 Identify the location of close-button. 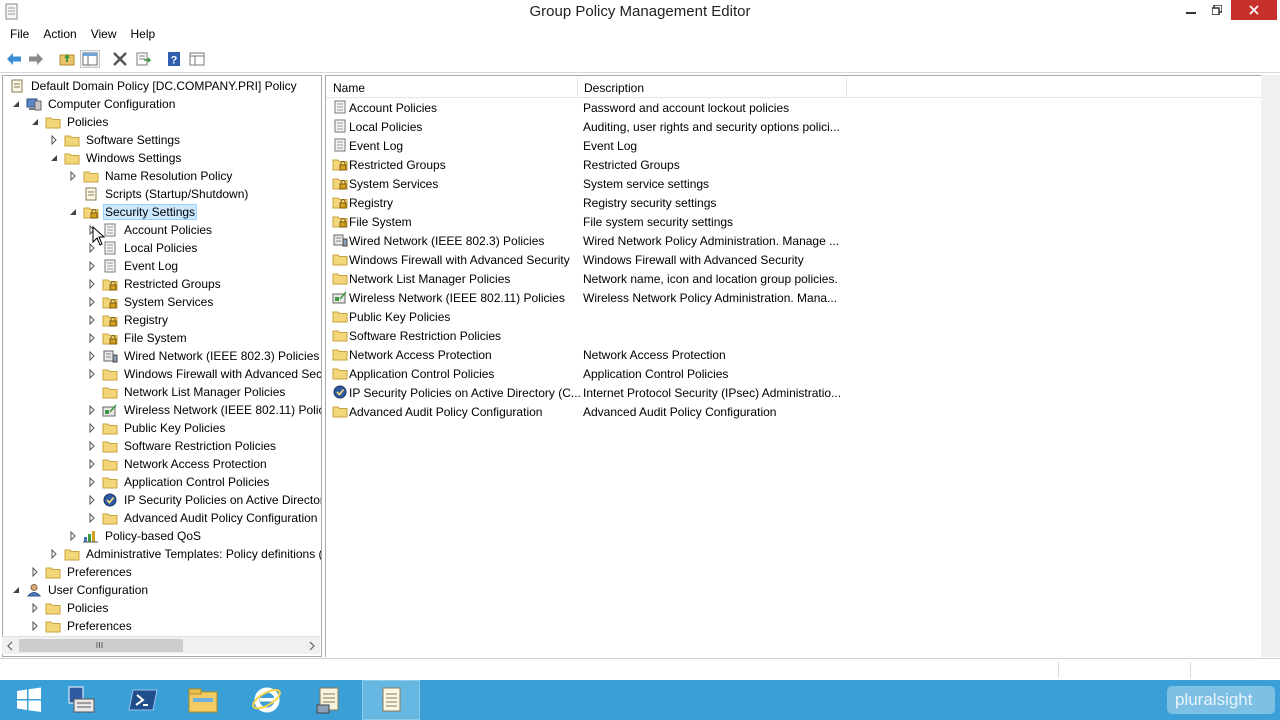
(1254, 10).